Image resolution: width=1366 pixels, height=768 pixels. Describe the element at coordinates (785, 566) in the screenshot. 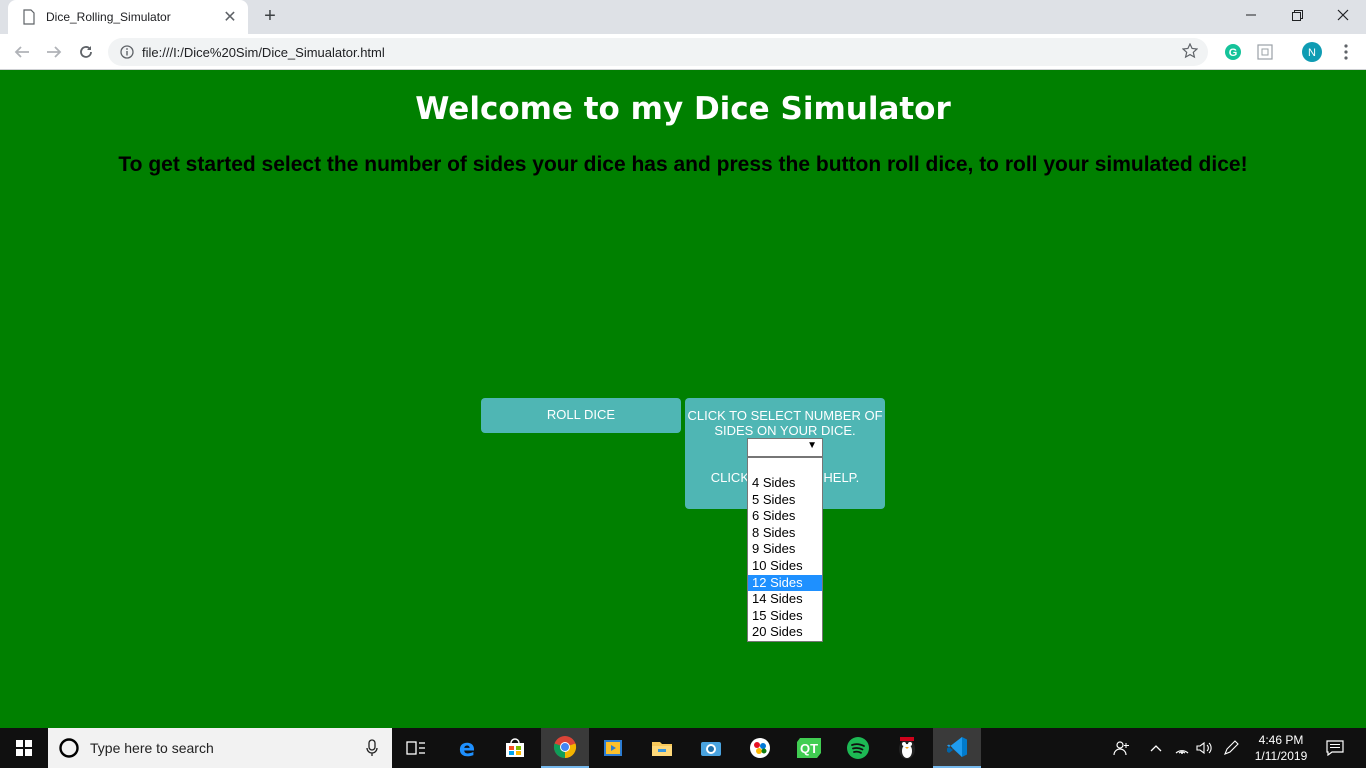

I see `dropdown-option: 10 Sides` at that location.